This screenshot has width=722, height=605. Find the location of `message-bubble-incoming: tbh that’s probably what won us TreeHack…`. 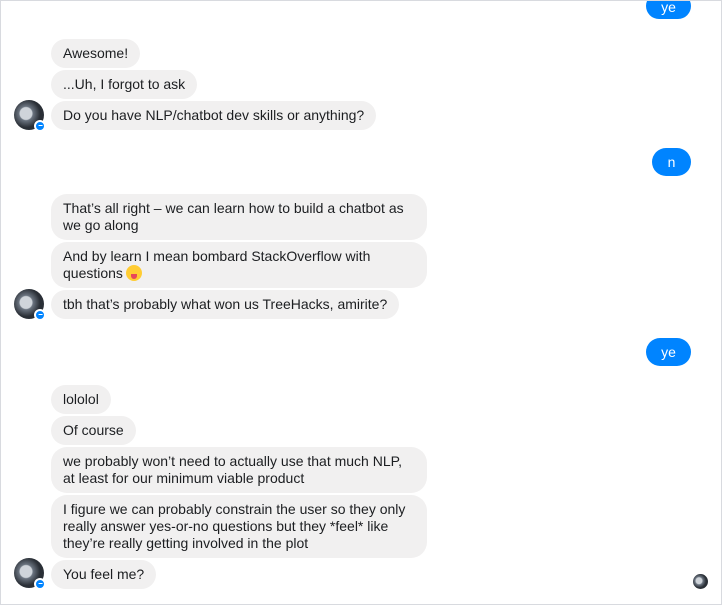

message-bubble-incoming: tbh that’s probably what won us TreeHack… is located at coordinates (225, 304).